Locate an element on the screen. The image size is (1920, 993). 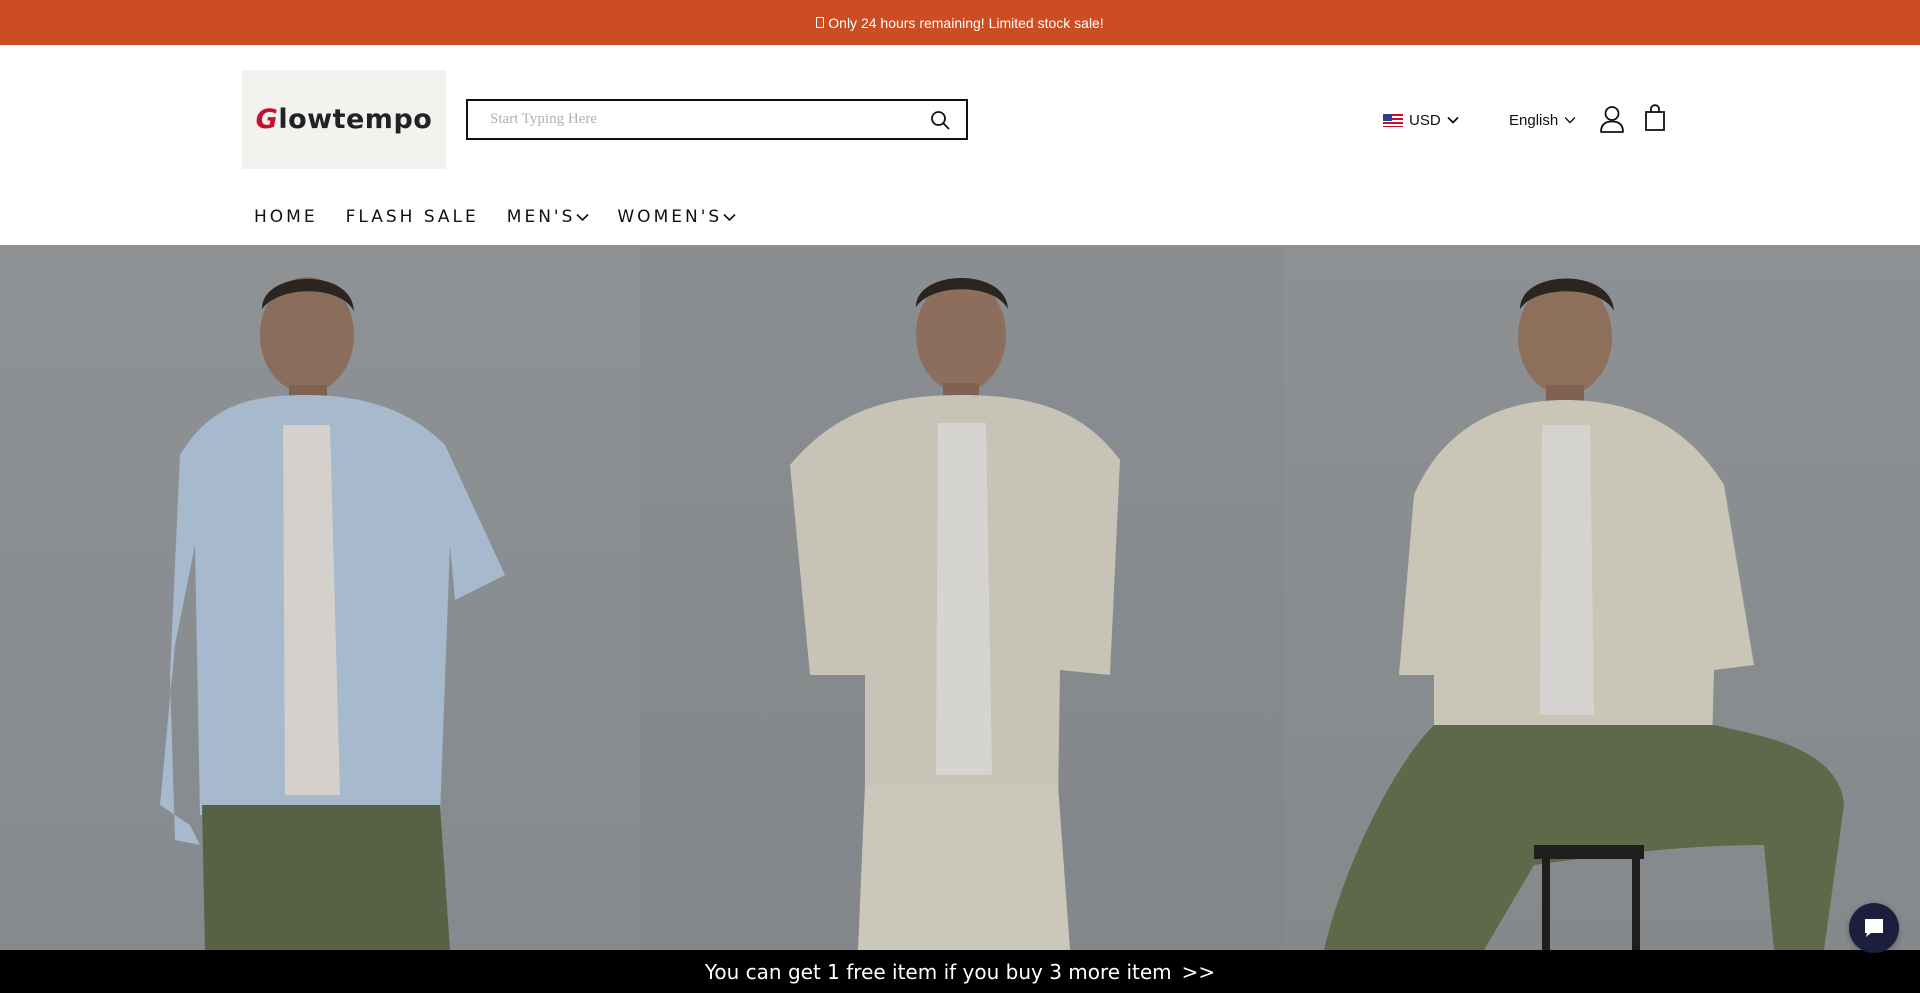
language-selector: English is located at coordinates (1542, 120).